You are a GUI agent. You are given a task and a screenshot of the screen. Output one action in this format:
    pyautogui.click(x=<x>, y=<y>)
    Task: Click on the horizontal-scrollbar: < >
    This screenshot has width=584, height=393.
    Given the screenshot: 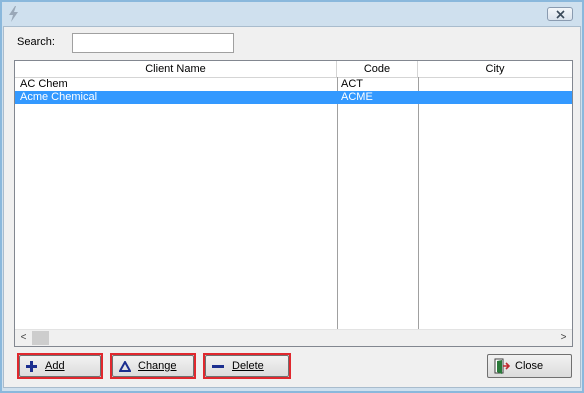 What is the action you would take?
    pyautogui.click(x=293, y=337)
    